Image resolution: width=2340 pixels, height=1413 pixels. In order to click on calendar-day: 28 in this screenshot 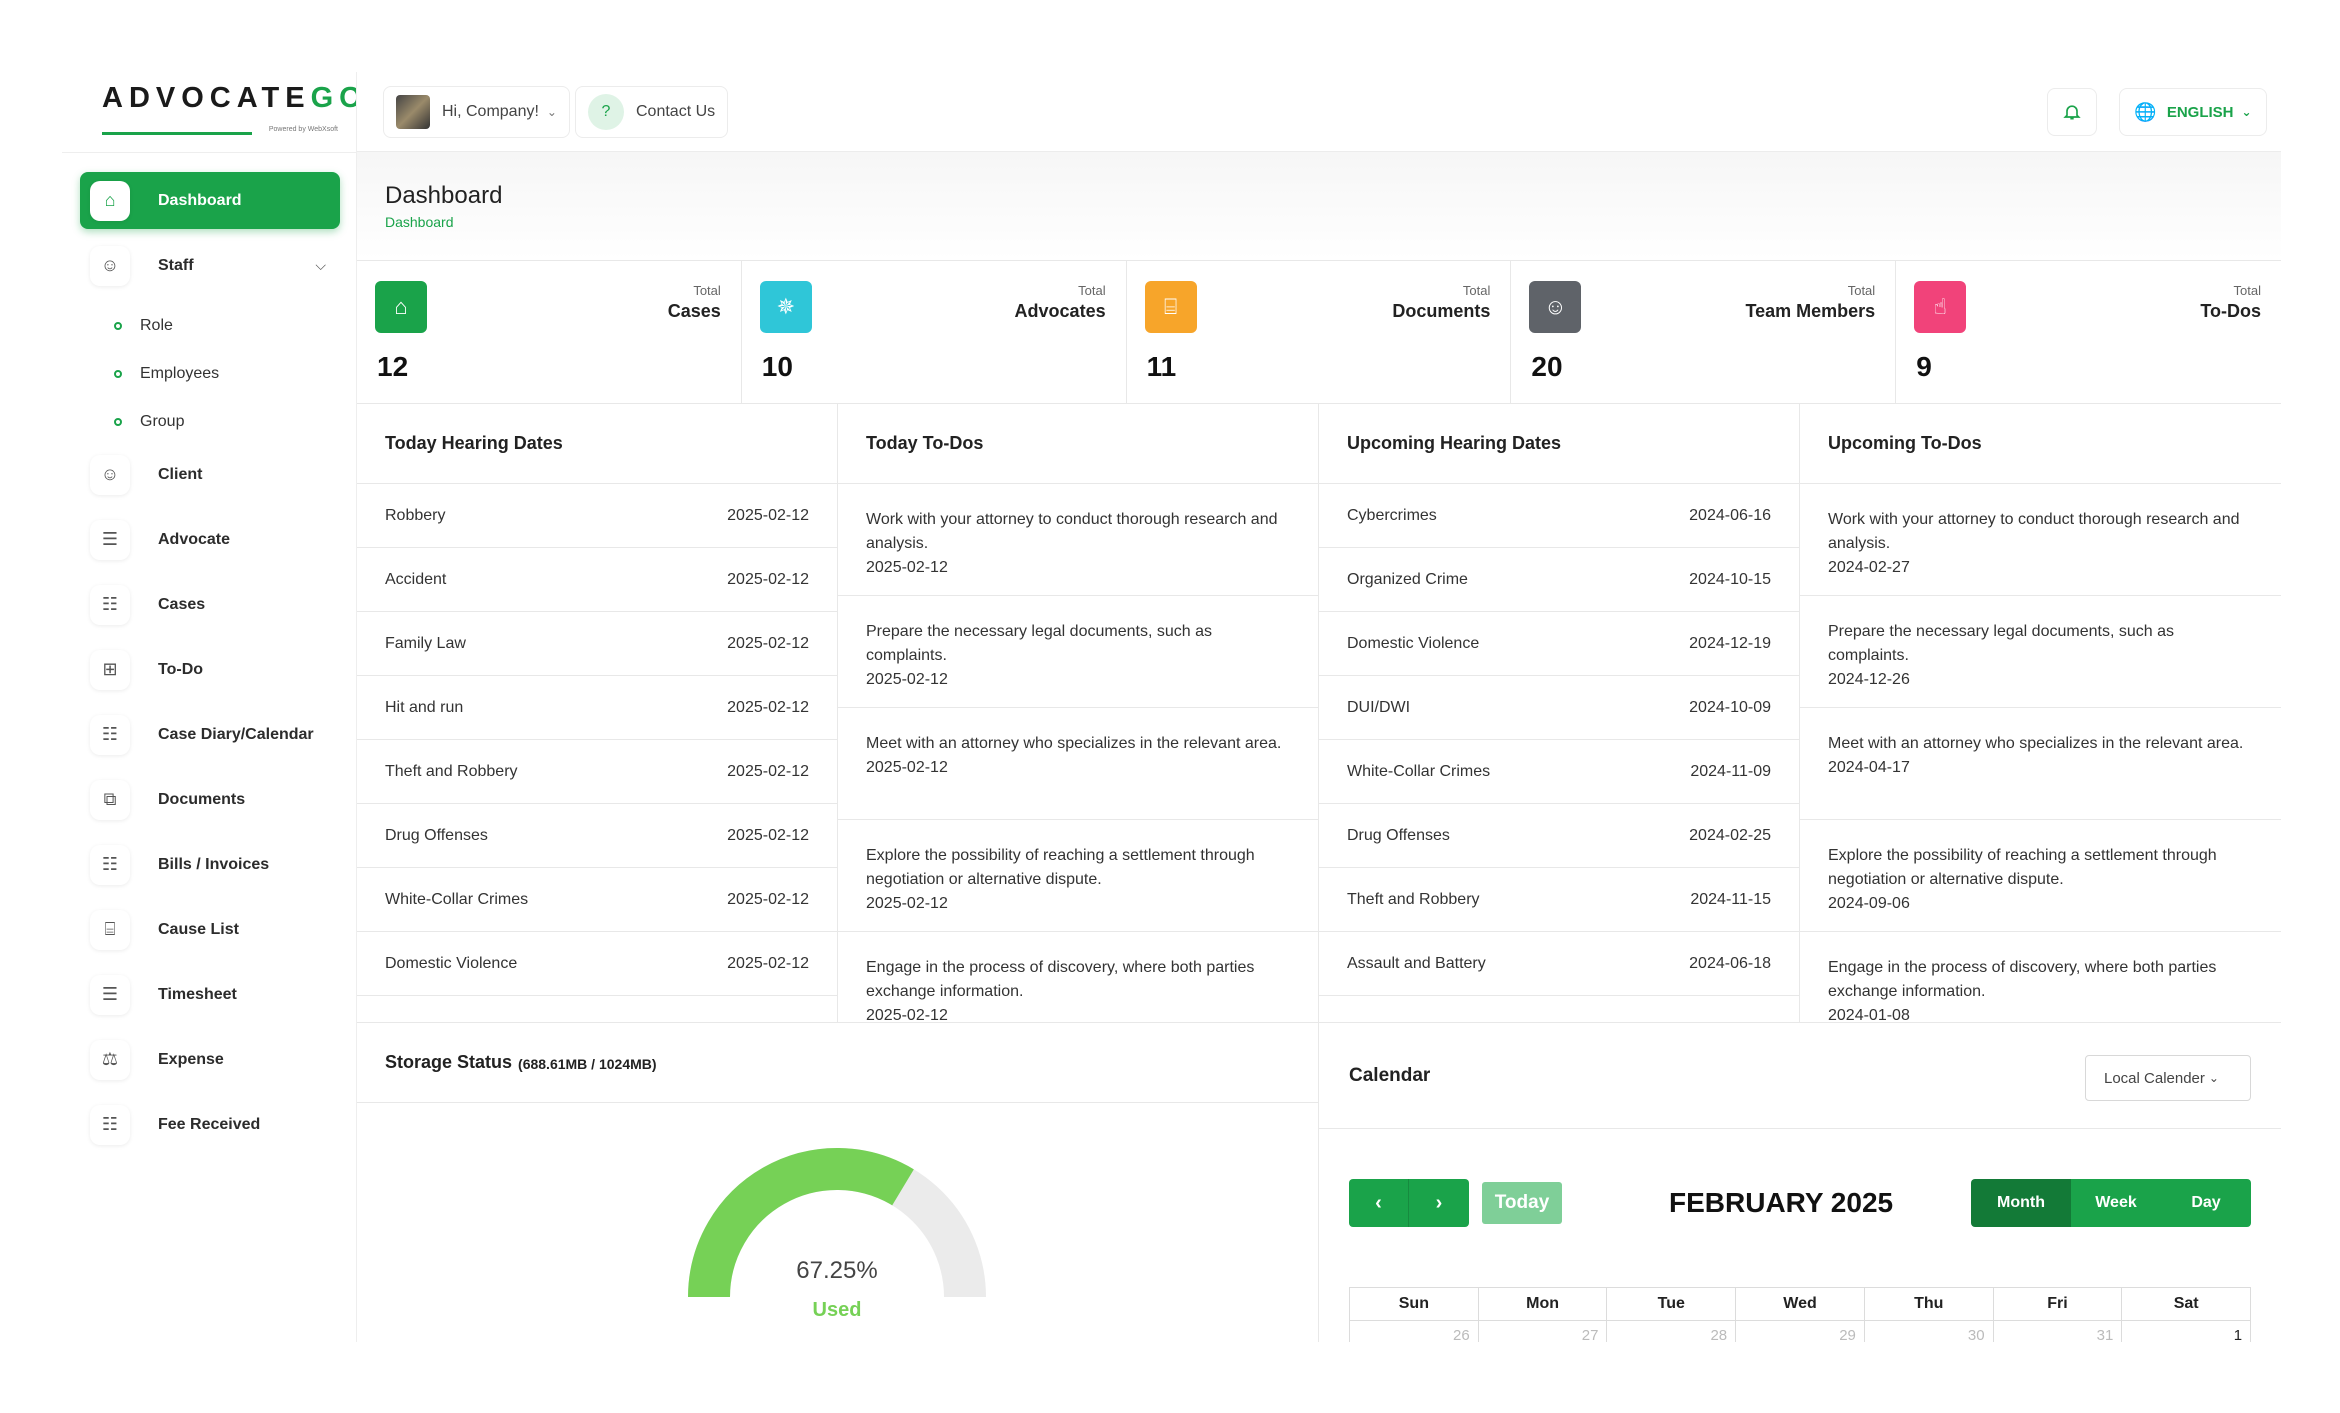, I will do `click(1672, 1331)`.